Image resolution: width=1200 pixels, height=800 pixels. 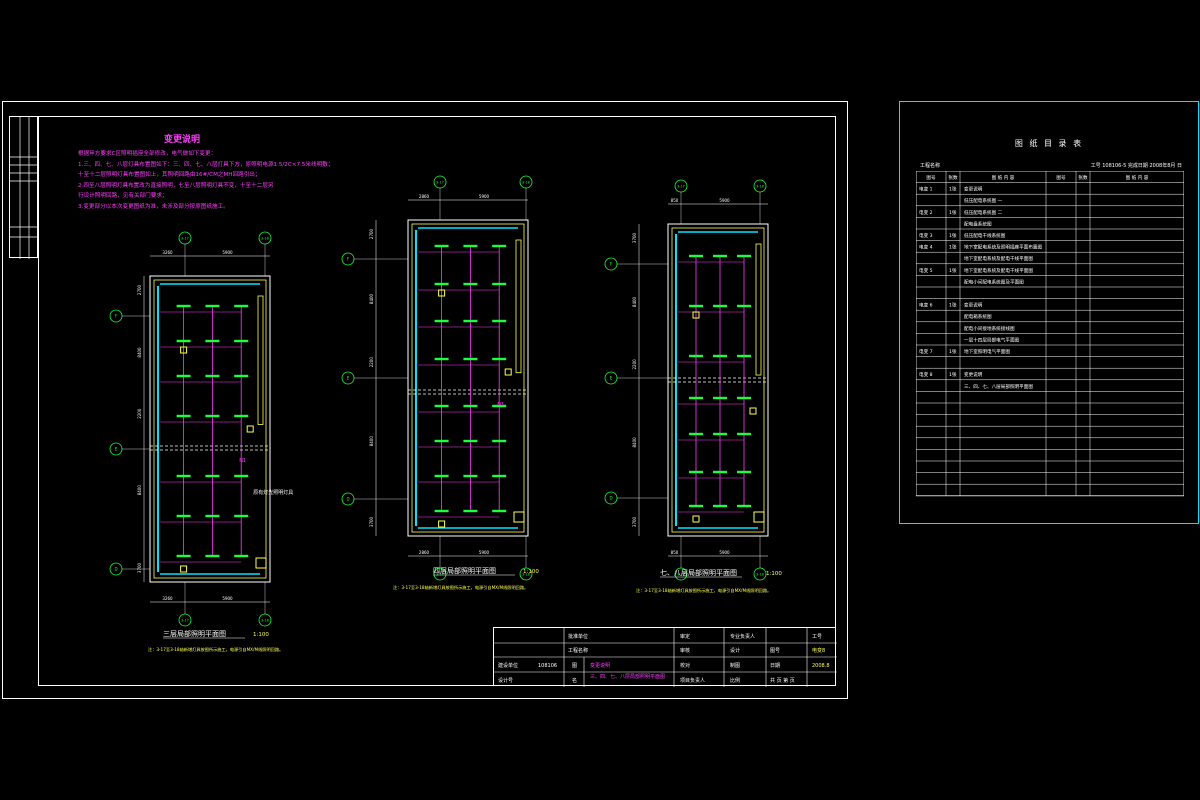 What do you see at coordinates (578, 650) in the screenshot?
I see `tb-text: 工程名称` at bounding box center [578, 650].